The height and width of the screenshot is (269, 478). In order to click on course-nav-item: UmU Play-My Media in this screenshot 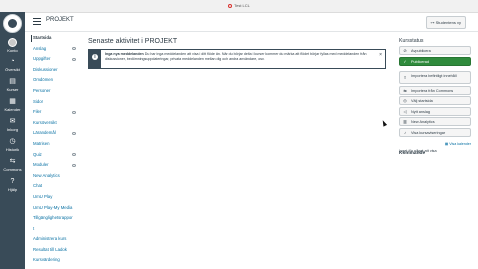, I will do `click(55, 208)`.